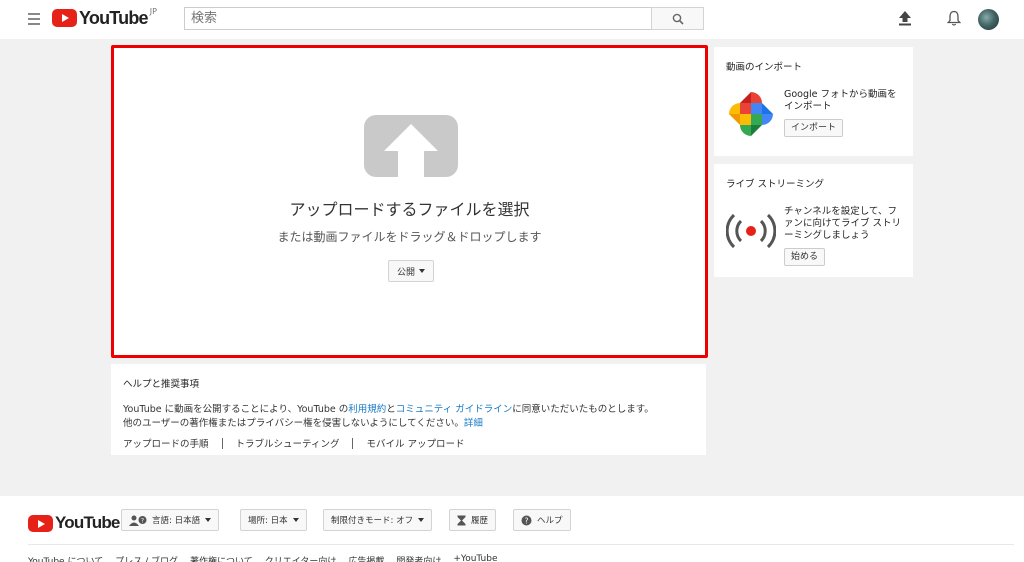 The width and height of the screenshot is (1024, 562). What do you see at coordinates (411, 146) in the screenshot?
I see `upload-arrow-icon` at bounding box center [411, 146].